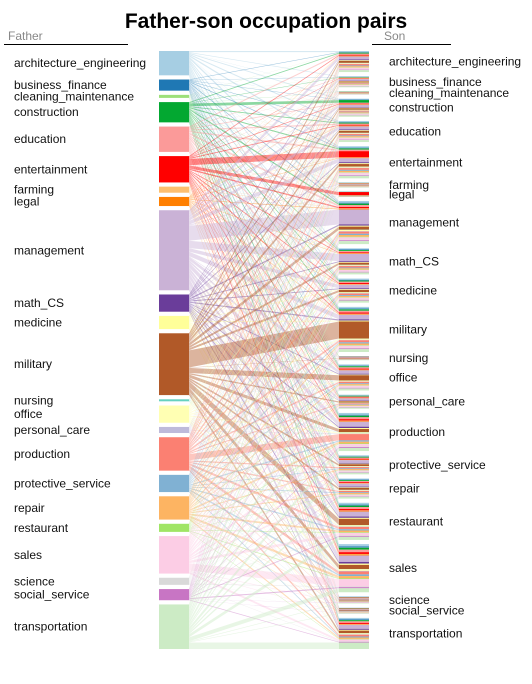 The image size is (532, 684). I want to click on son-segment-legal-from-entertainment, so click(354, 194).